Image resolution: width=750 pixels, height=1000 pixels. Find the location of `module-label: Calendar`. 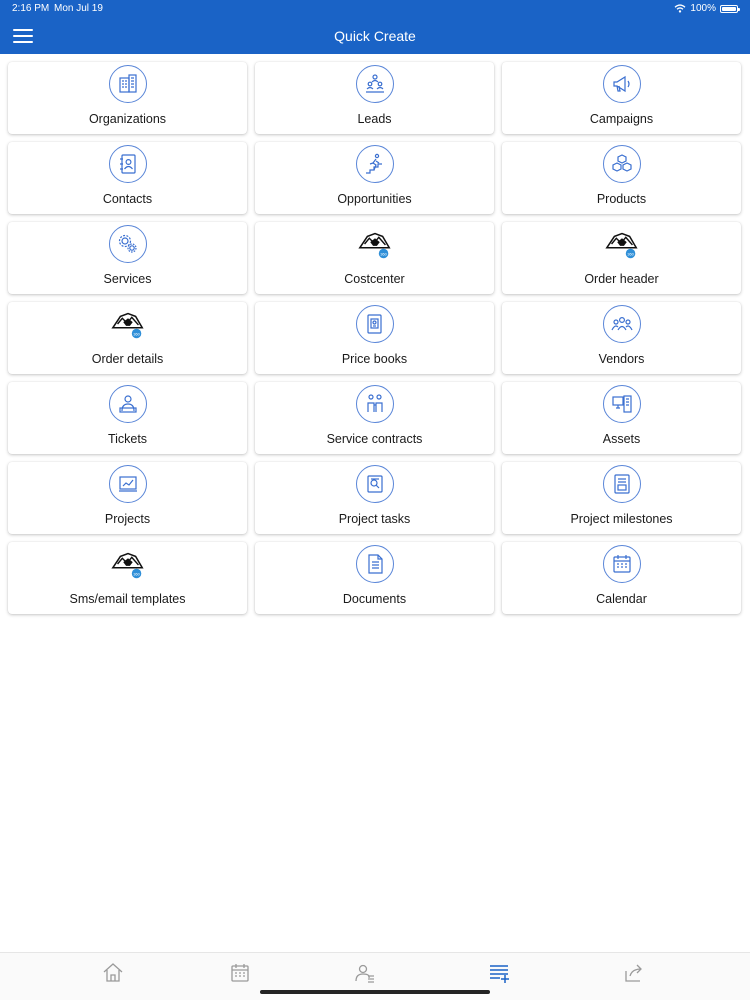

module-label: Calendar is located at coordinates (621, 599).